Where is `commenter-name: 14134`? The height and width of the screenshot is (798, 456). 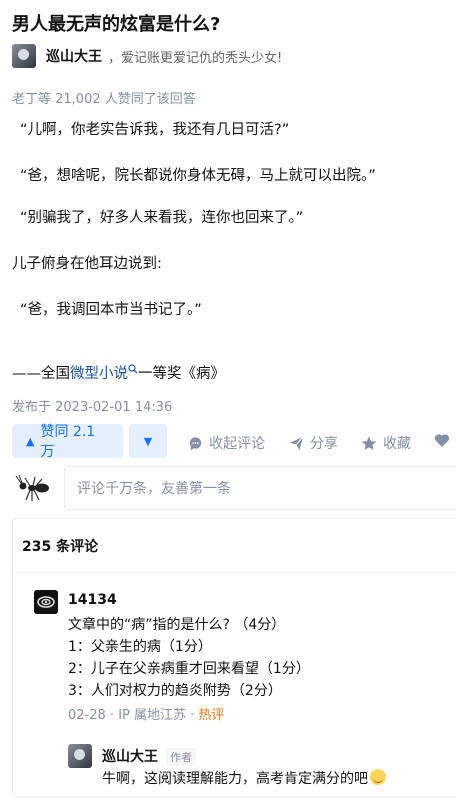
commenter-name: 14134 is located at coordinates (92, 600).